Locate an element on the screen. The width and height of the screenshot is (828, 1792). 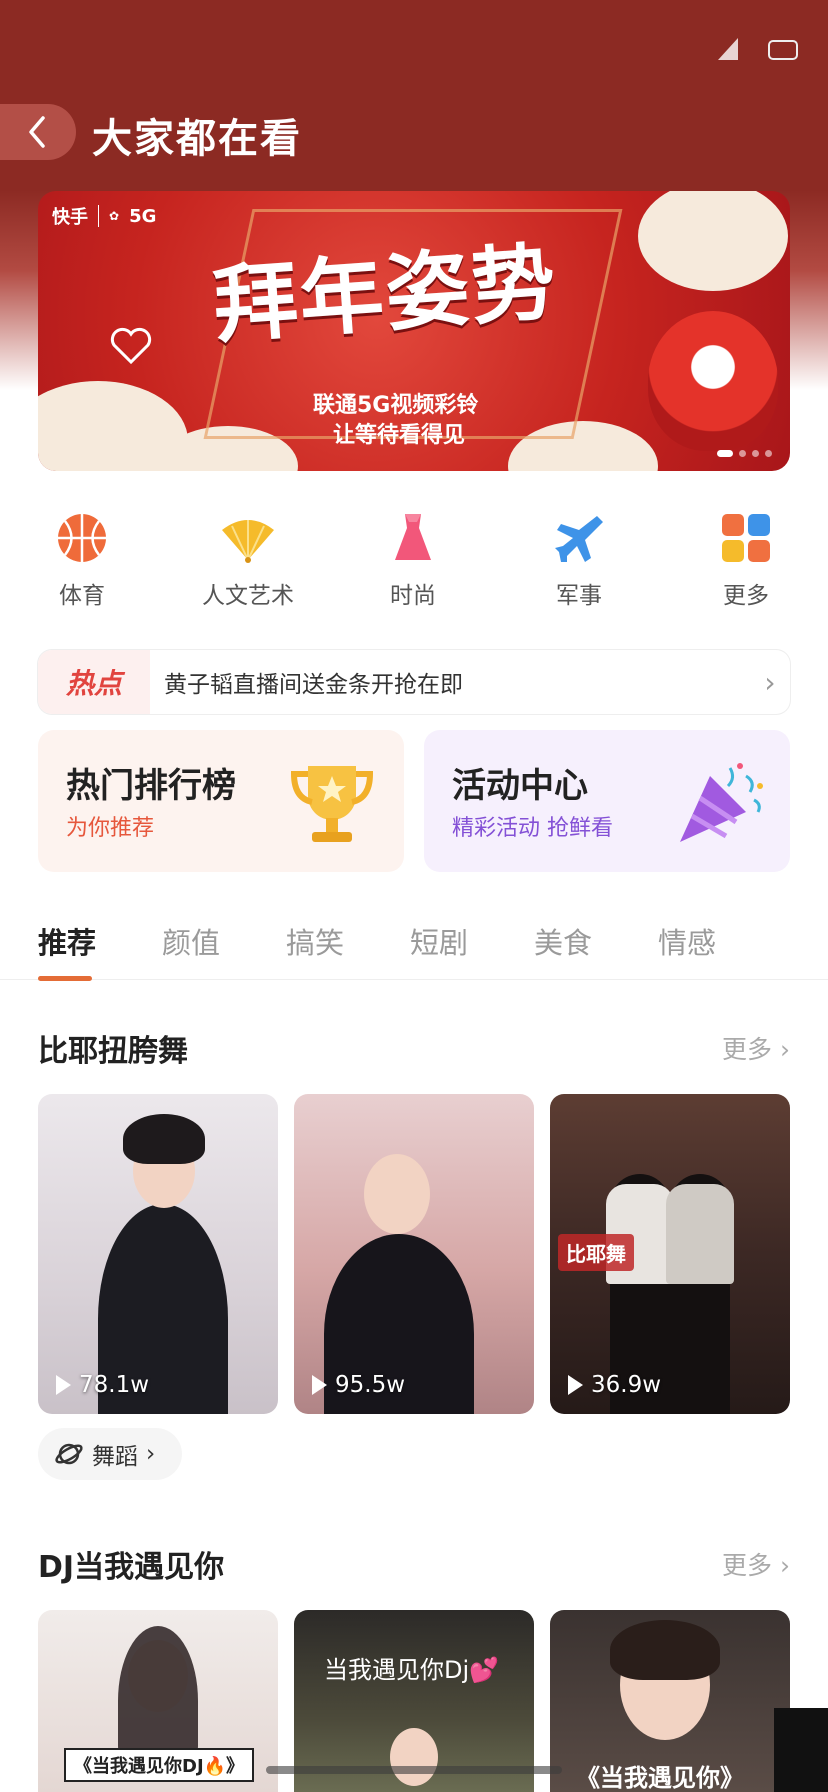
category-fashion: 时尚 is located at coordinates (413, 560).